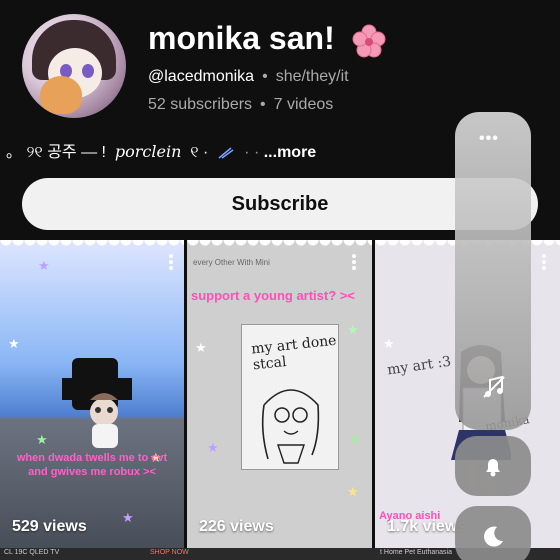 This screenshot has height=560, width=560. What do you see at coordinates (252, 152) in the screenshot?
I see `bio-text-d: · ·` at bounding box center [252, 152].